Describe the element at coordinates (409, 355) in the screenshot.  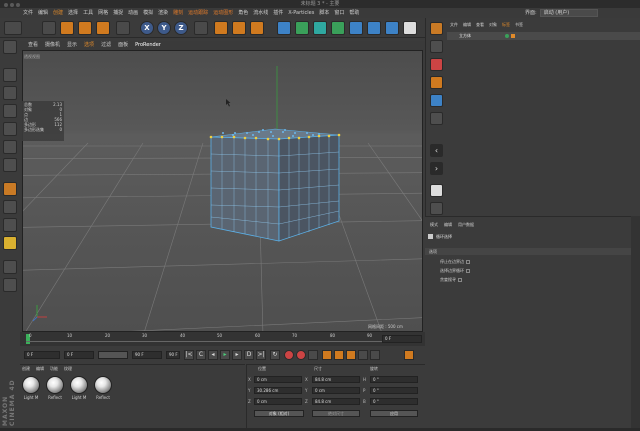
I see `timeline-options-icon` at that location.